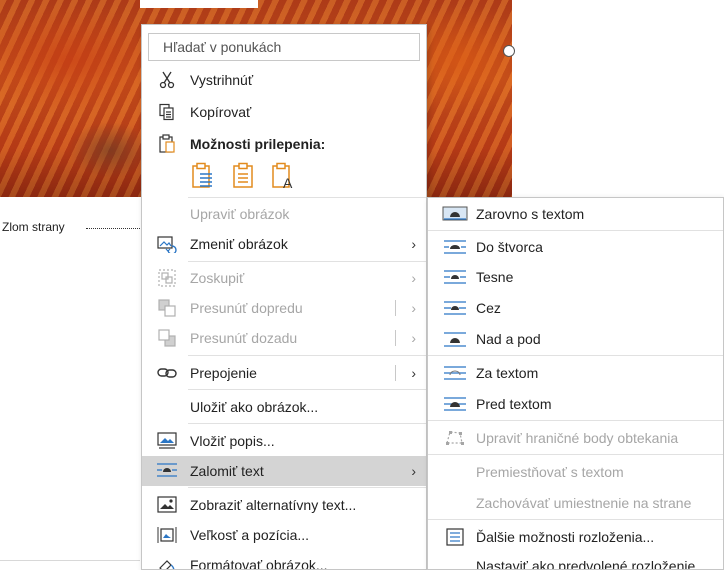  Describe the element at coordinates (167, 535) in the screenshot. I see `size-position-icon` at that location.